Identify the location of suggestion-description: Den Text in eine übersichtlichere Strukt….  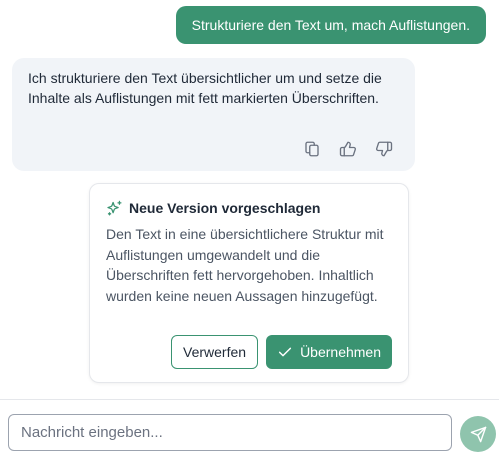
(245, 265).